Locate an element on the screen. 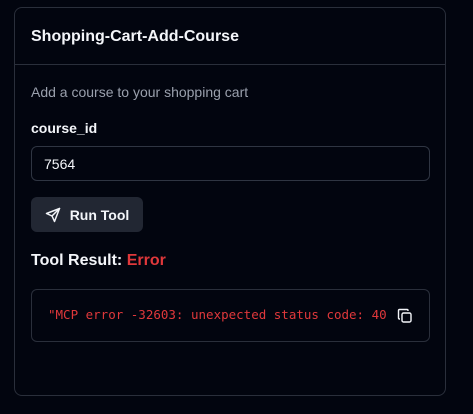  tool-result-heading: Tool Result: Error is located at coordinates (230, 262).